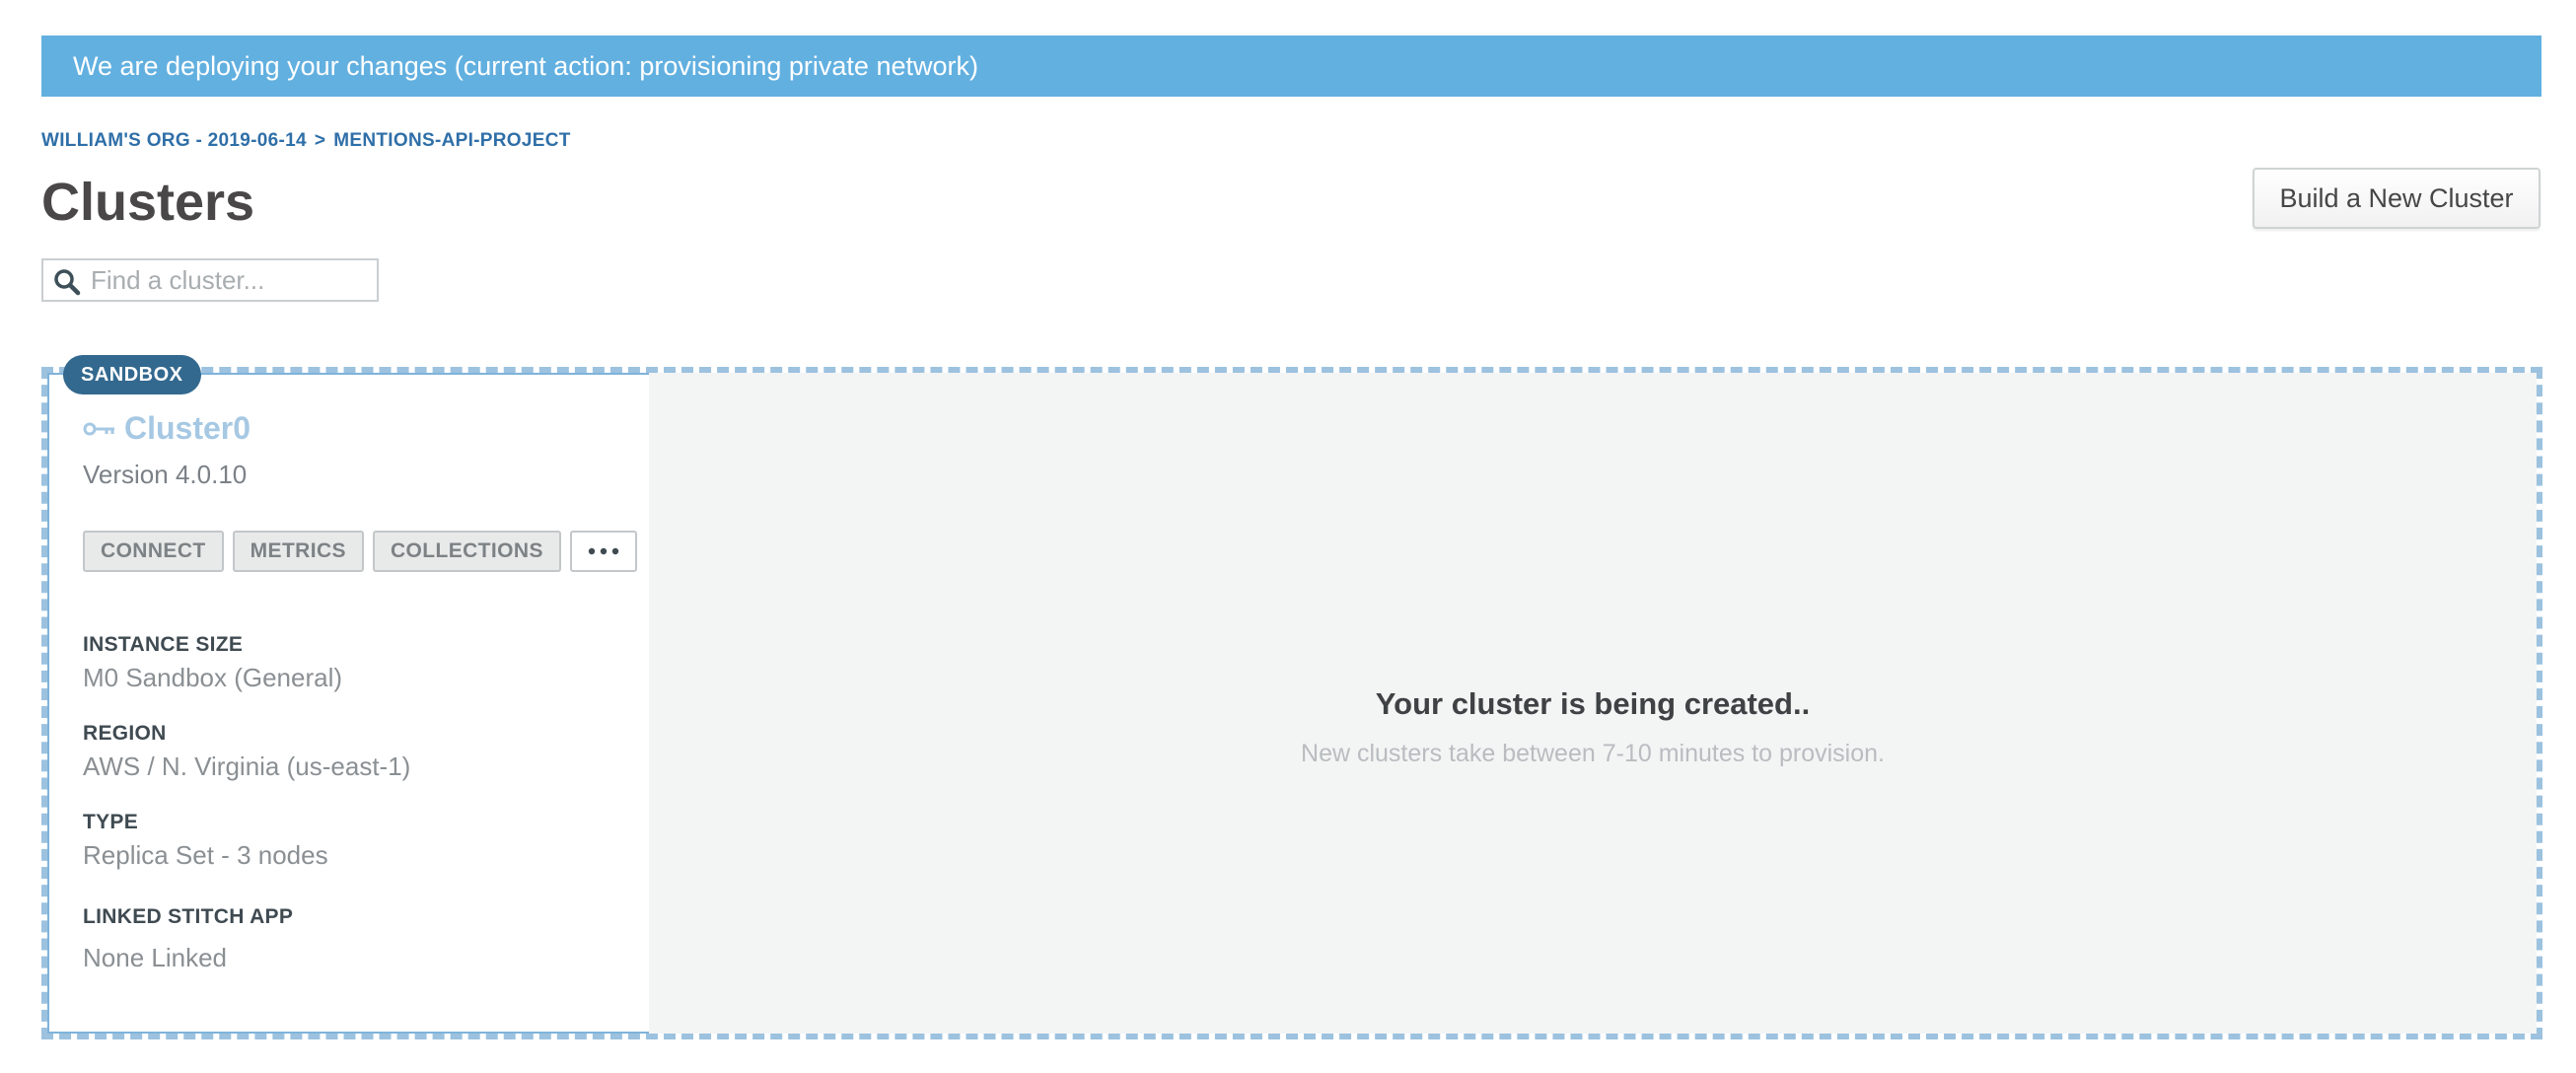 The image size is (2576, 1073). What do you see at coordinates (155, 957) in the screenshot?
I see `stitch-app-value: None Linked` at bounding box center [155, 957].